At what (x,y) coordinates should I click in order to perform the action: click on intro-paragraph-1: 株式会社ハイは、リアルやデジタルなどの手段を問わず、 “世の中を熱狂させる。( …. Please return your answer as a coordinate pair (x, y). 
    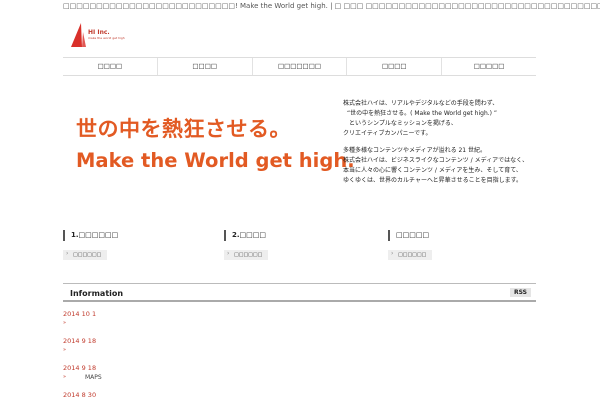
    Looking at the image, I should click on (443, 119).